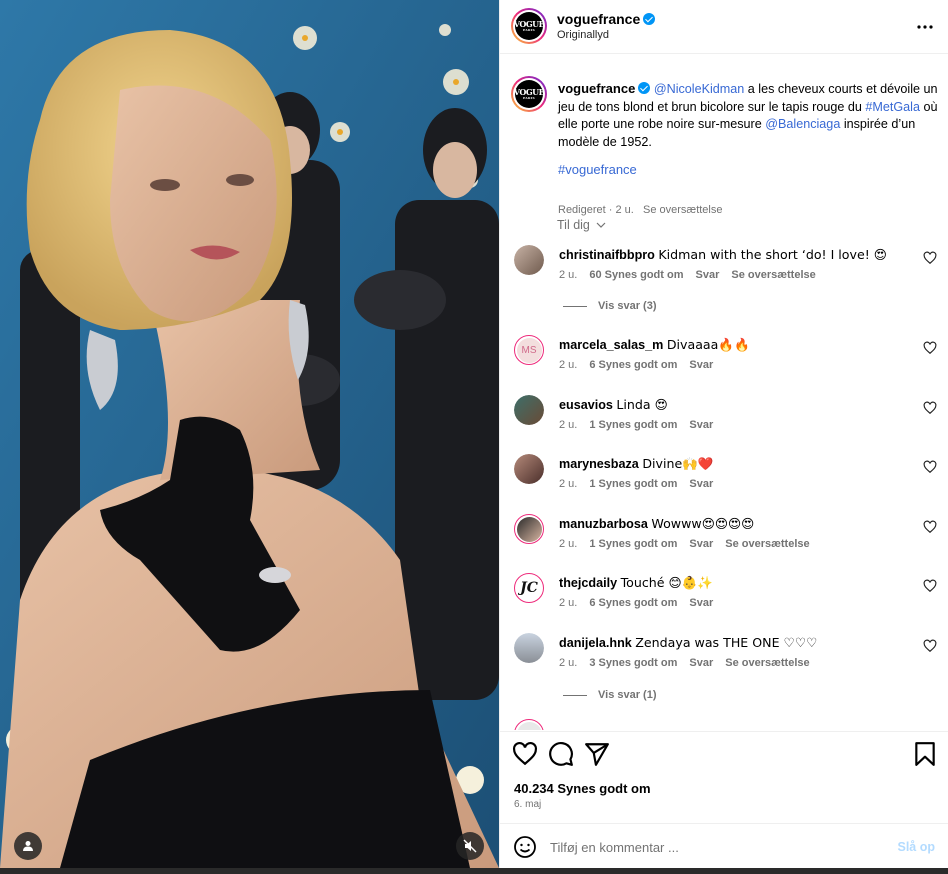  I want to click on comment-icon, so click(561, 754).